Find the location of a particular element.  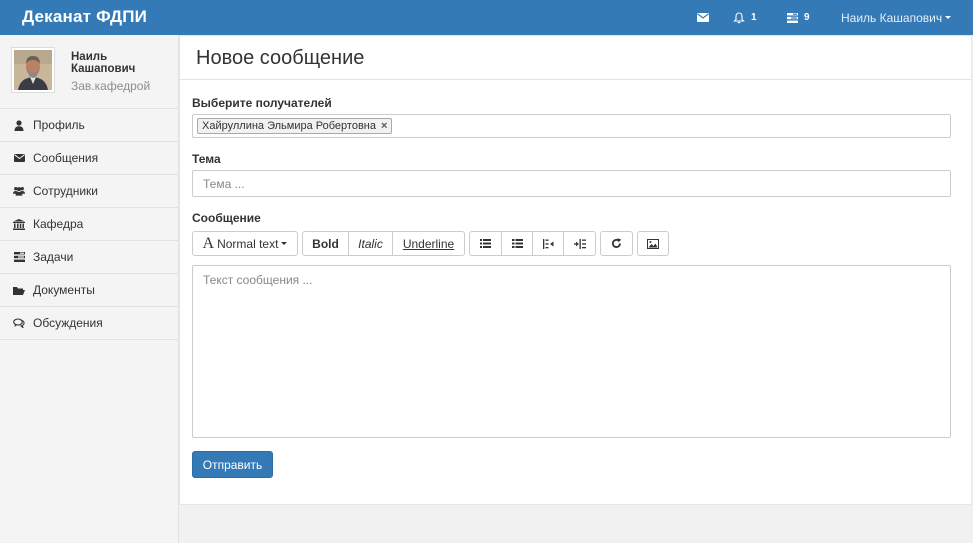

avatar-photo is located at coordinates (33, 70).